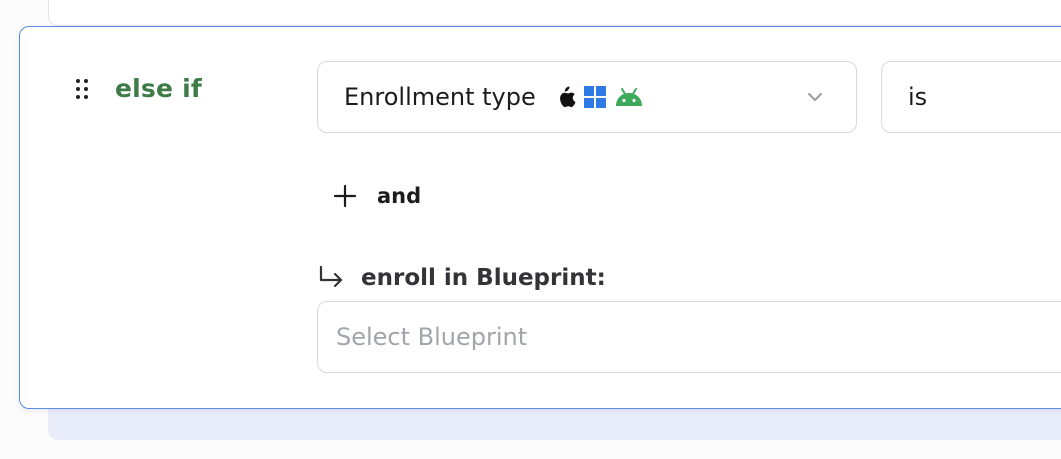 The image size is (1061, 459). What do you see at coordinates (629, 97) in the screenshot?
I see `android-icon` at bounding box center [629, 97].